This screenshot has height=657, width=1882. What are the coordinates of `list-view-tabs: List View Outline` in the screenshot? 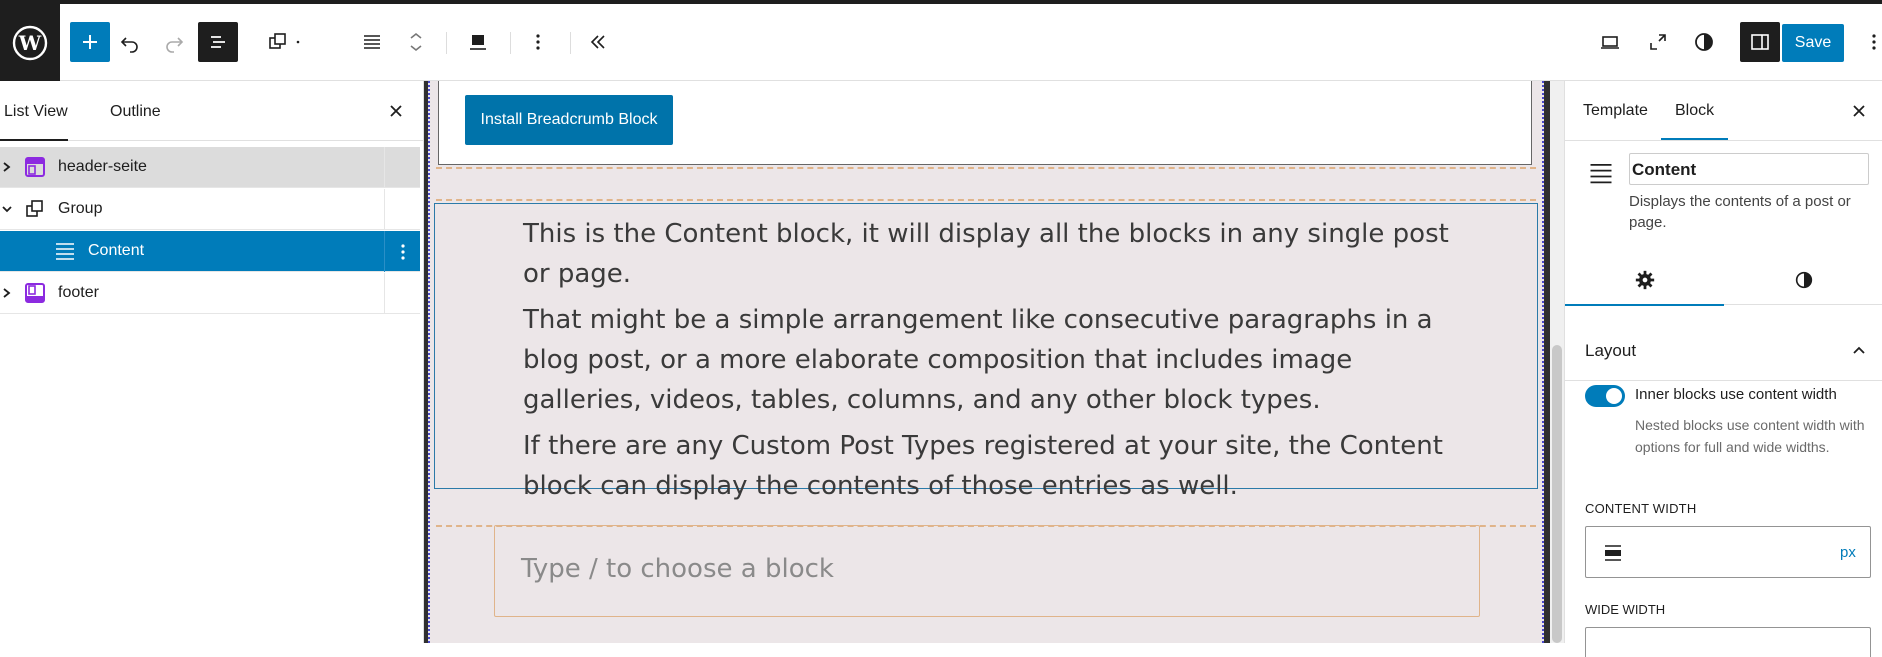 It's located at (211, 111).